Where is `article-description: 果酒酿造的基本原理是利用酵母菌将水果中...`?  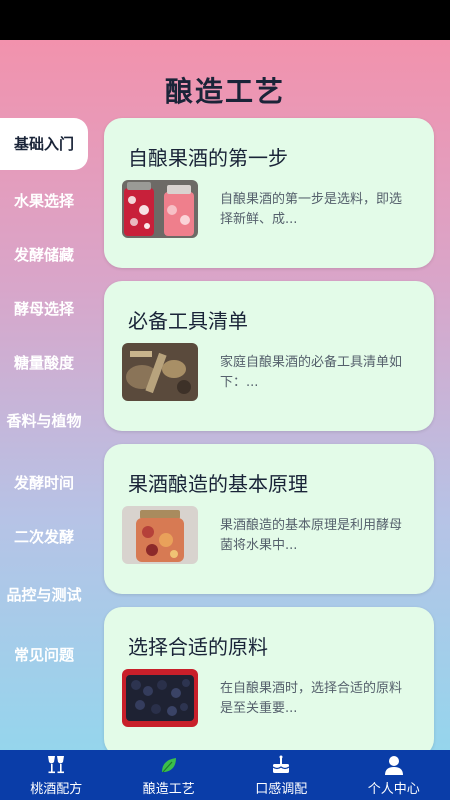
article-description: 果酒酿造的基本原理是利用酵母菌将水果中... is located at coordinates (311, 535).